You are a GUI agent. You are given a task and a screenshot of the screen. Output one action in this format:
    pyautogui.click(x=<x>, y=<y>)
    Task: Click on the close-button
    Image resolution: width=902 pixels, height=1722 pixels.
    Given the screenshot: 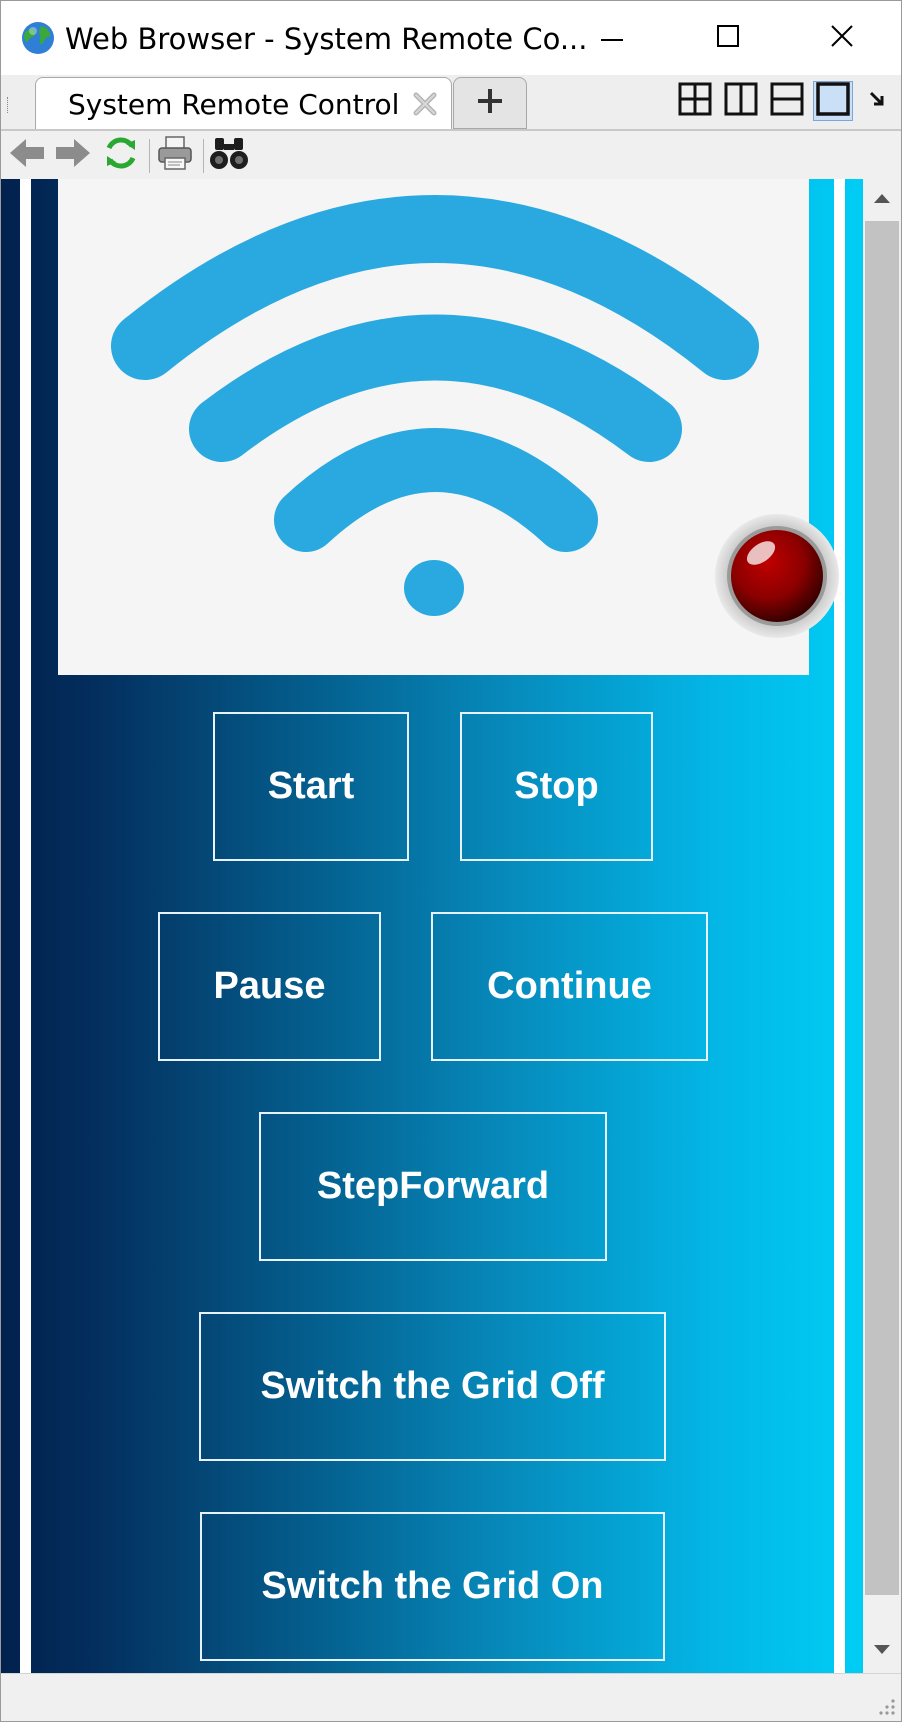 What is the action you would take?
    pyautogui.click(x=842, y=38)
    